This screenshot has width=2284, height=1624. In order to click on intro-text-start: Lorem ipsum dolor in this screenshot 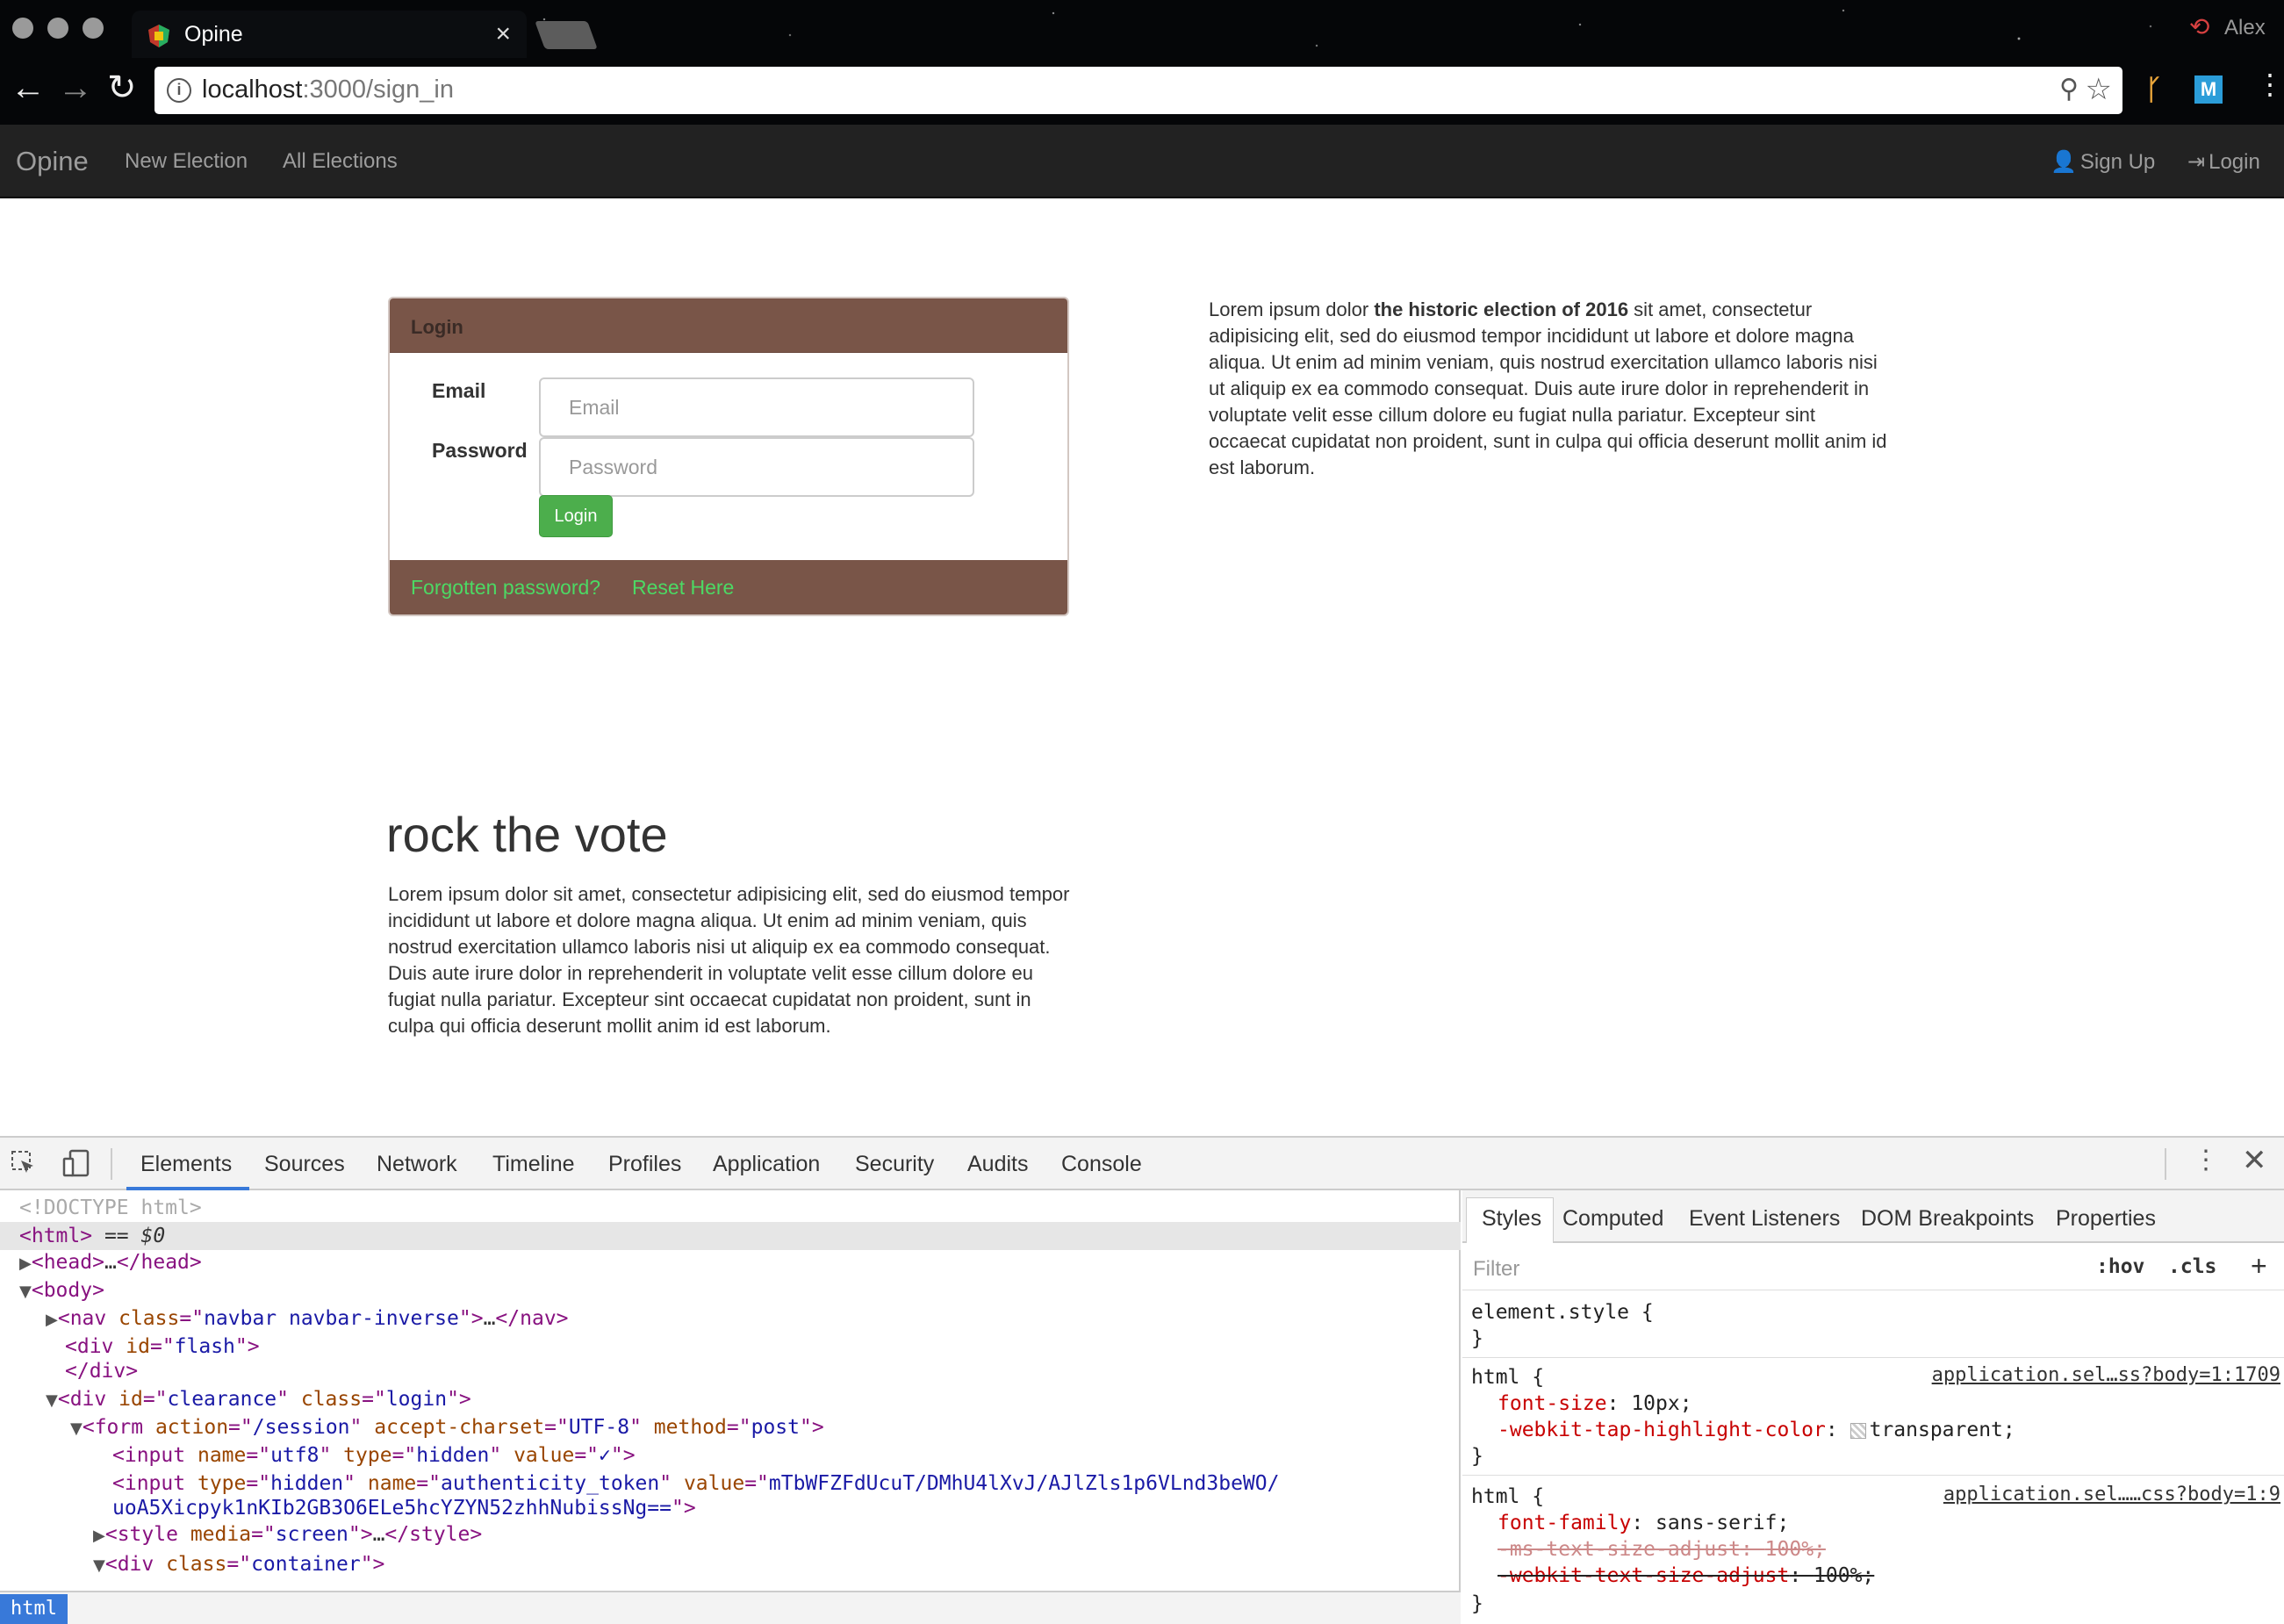, I will do `click(1292, 309)`.